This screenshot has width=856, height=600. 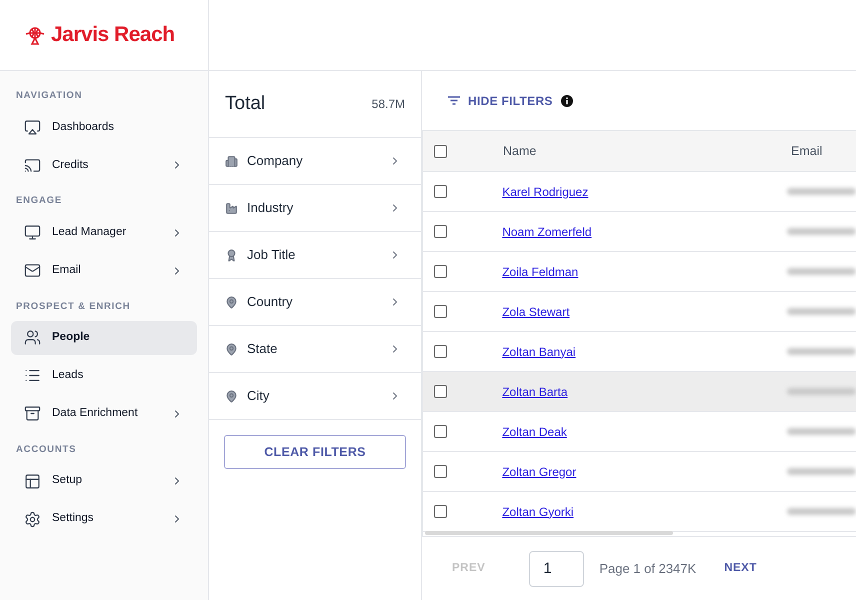 What do you see at coordinates (644, 511) in the screenshot?
I see `name-link: Zoltan Gyorki` at bounding box center [644, 511].